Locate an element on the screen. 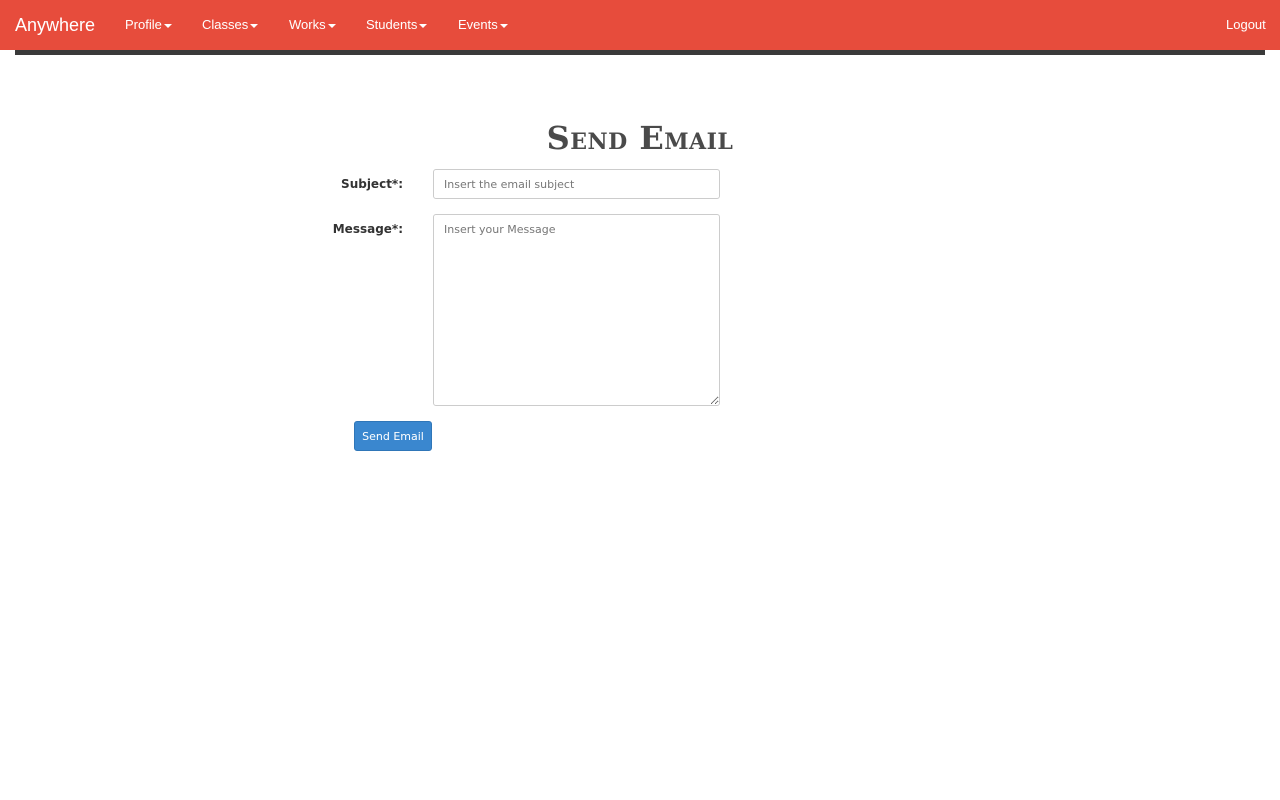  logout-link: Logout is located at coordinates (1246, 25).